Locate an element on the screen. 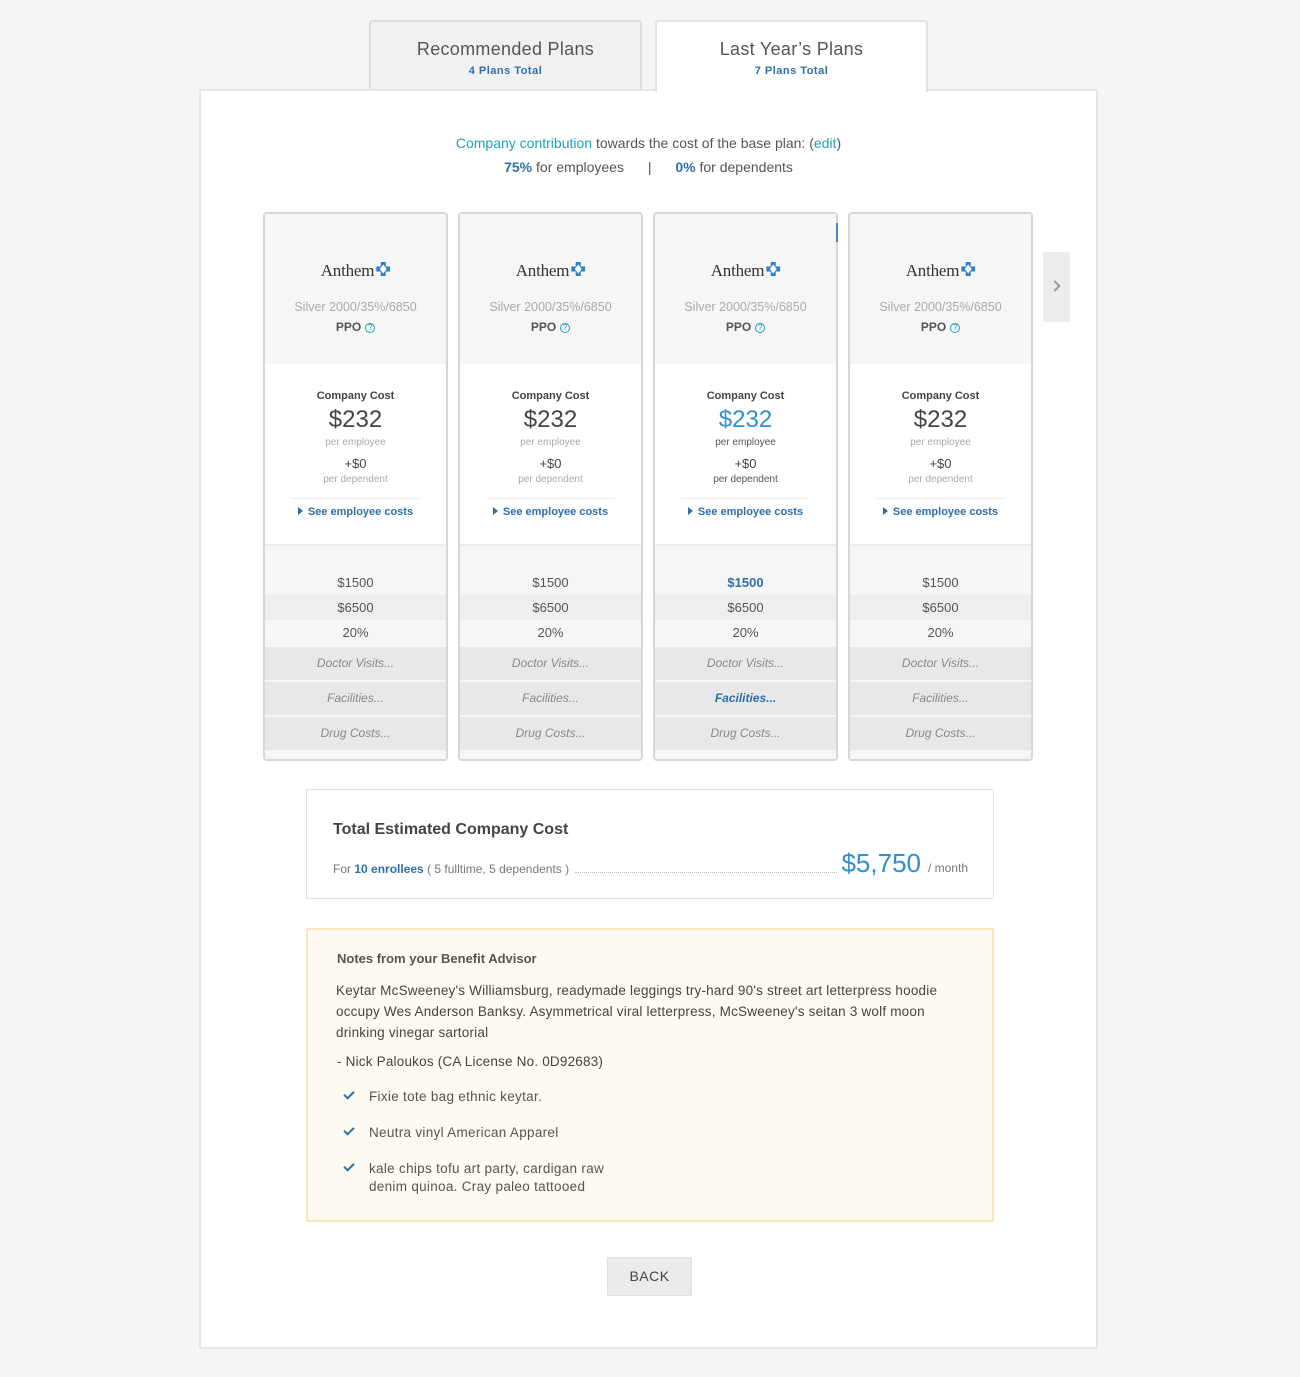  list-item: Fixie tote bag ethnic keytar. is located at coordinates (491, 1097).